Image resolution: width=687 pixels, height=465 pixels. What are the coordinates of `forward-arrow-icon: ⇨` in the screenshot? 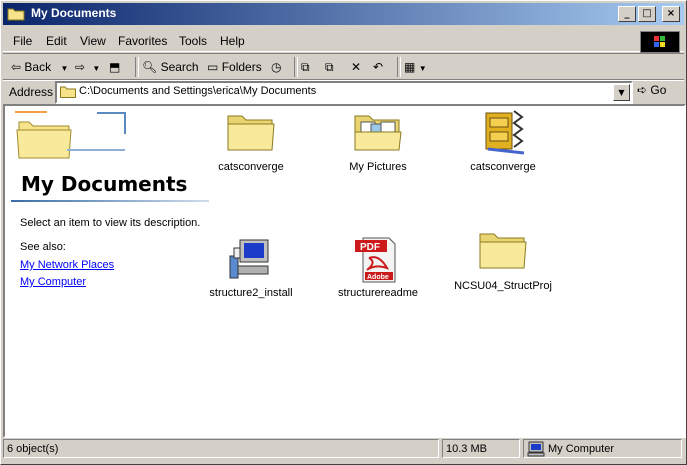 It's located at (80, 67).